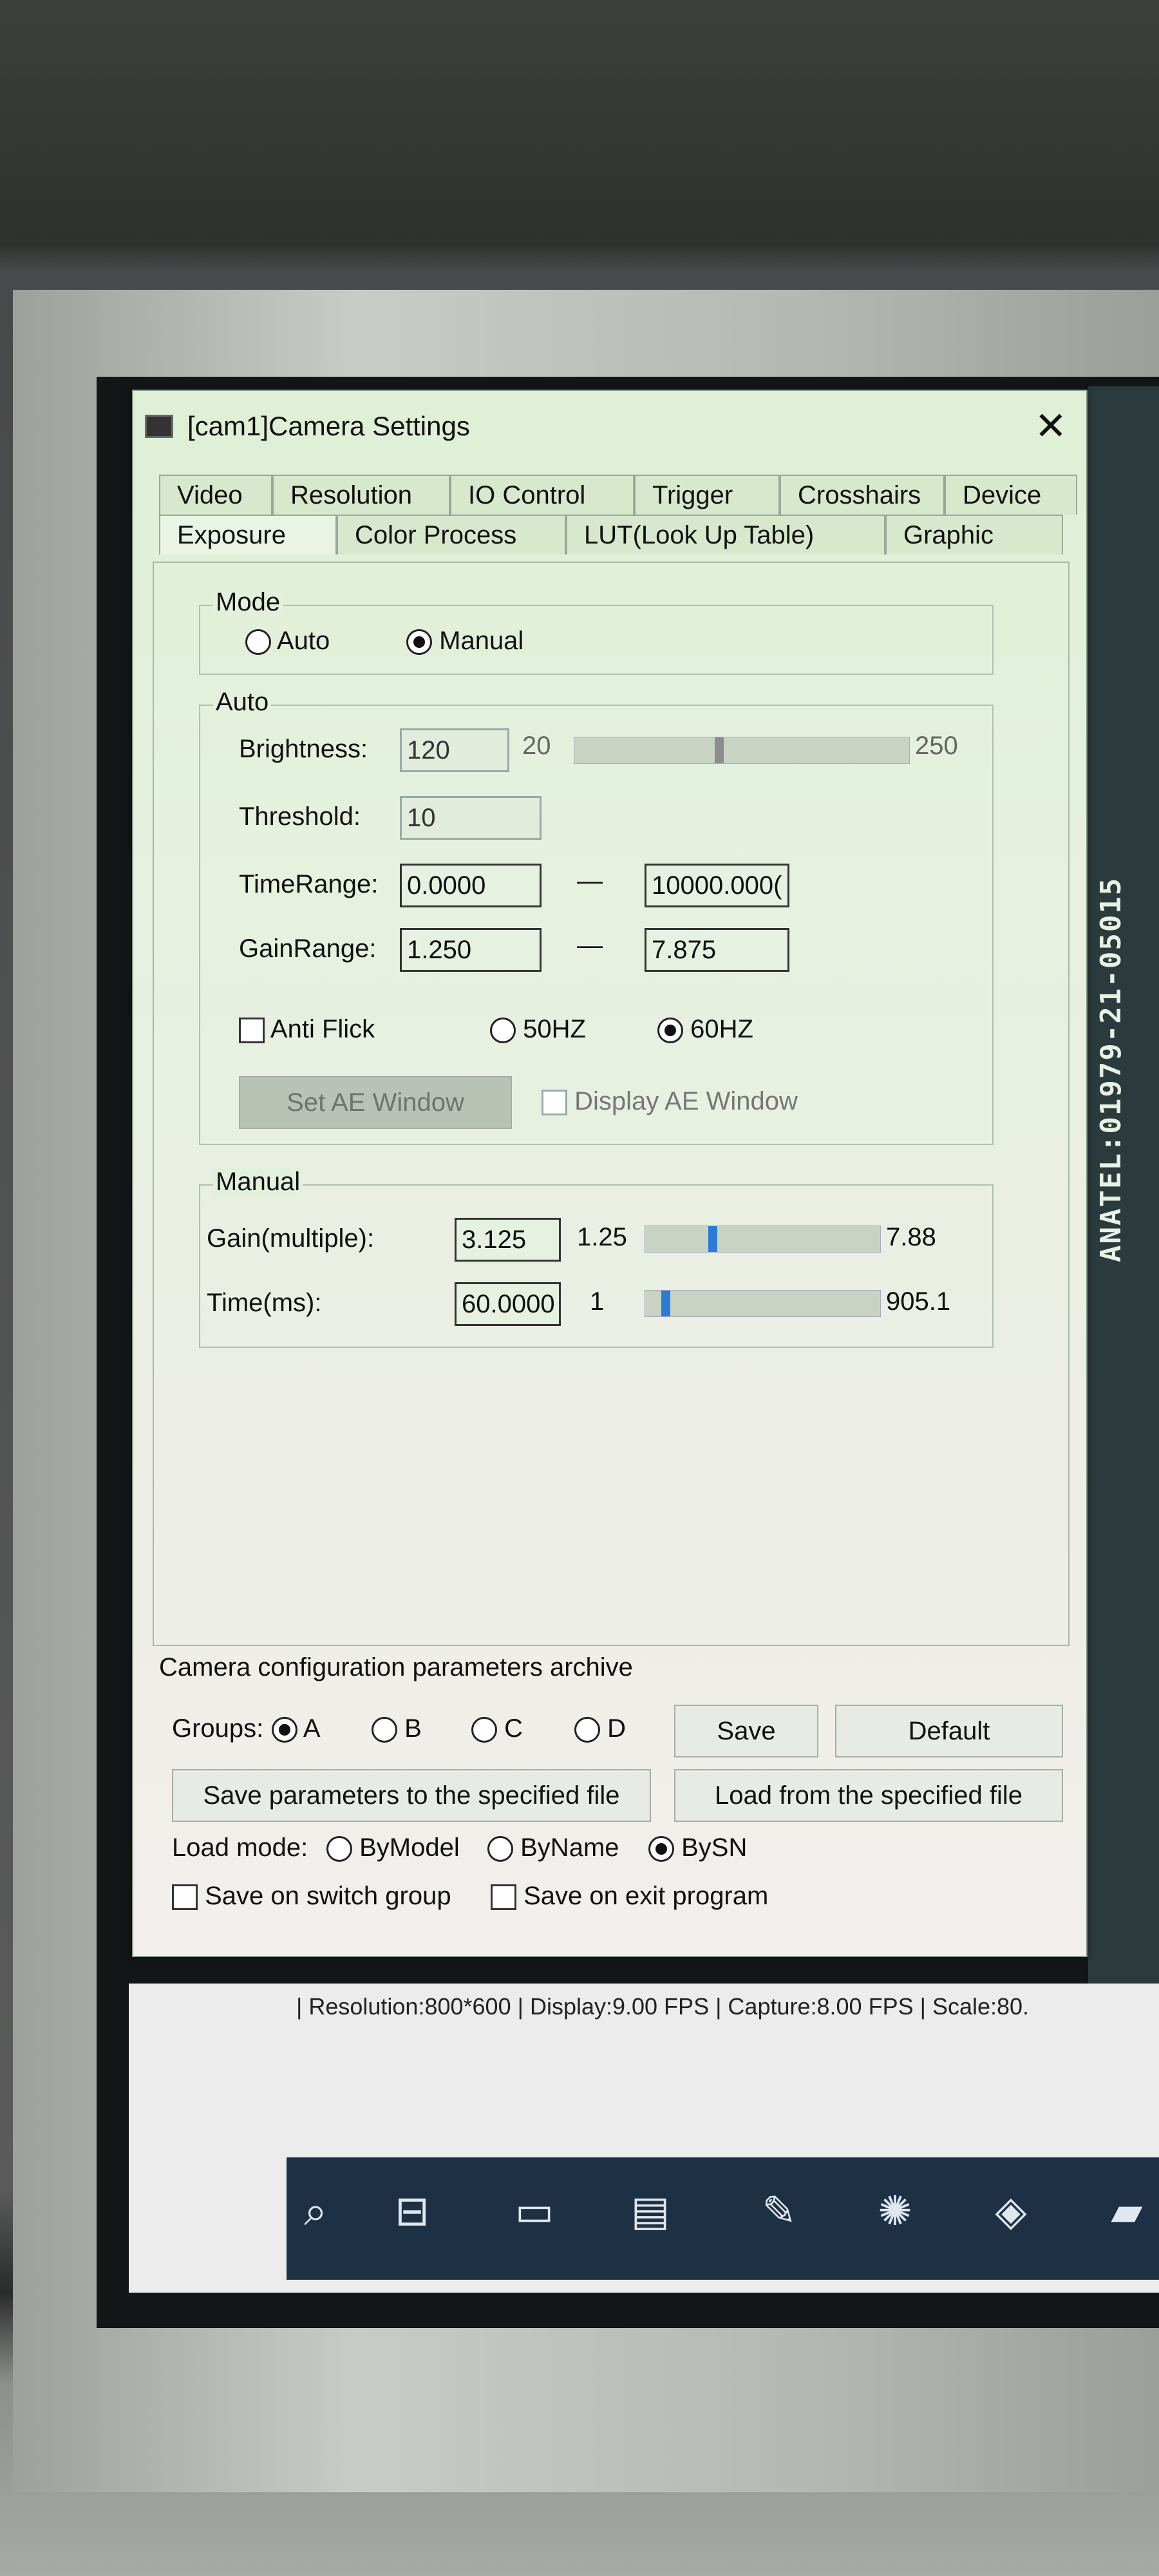 The image size is (1159, 2576). I want to click on brush-icon: ◈, so click(1011, 2211).